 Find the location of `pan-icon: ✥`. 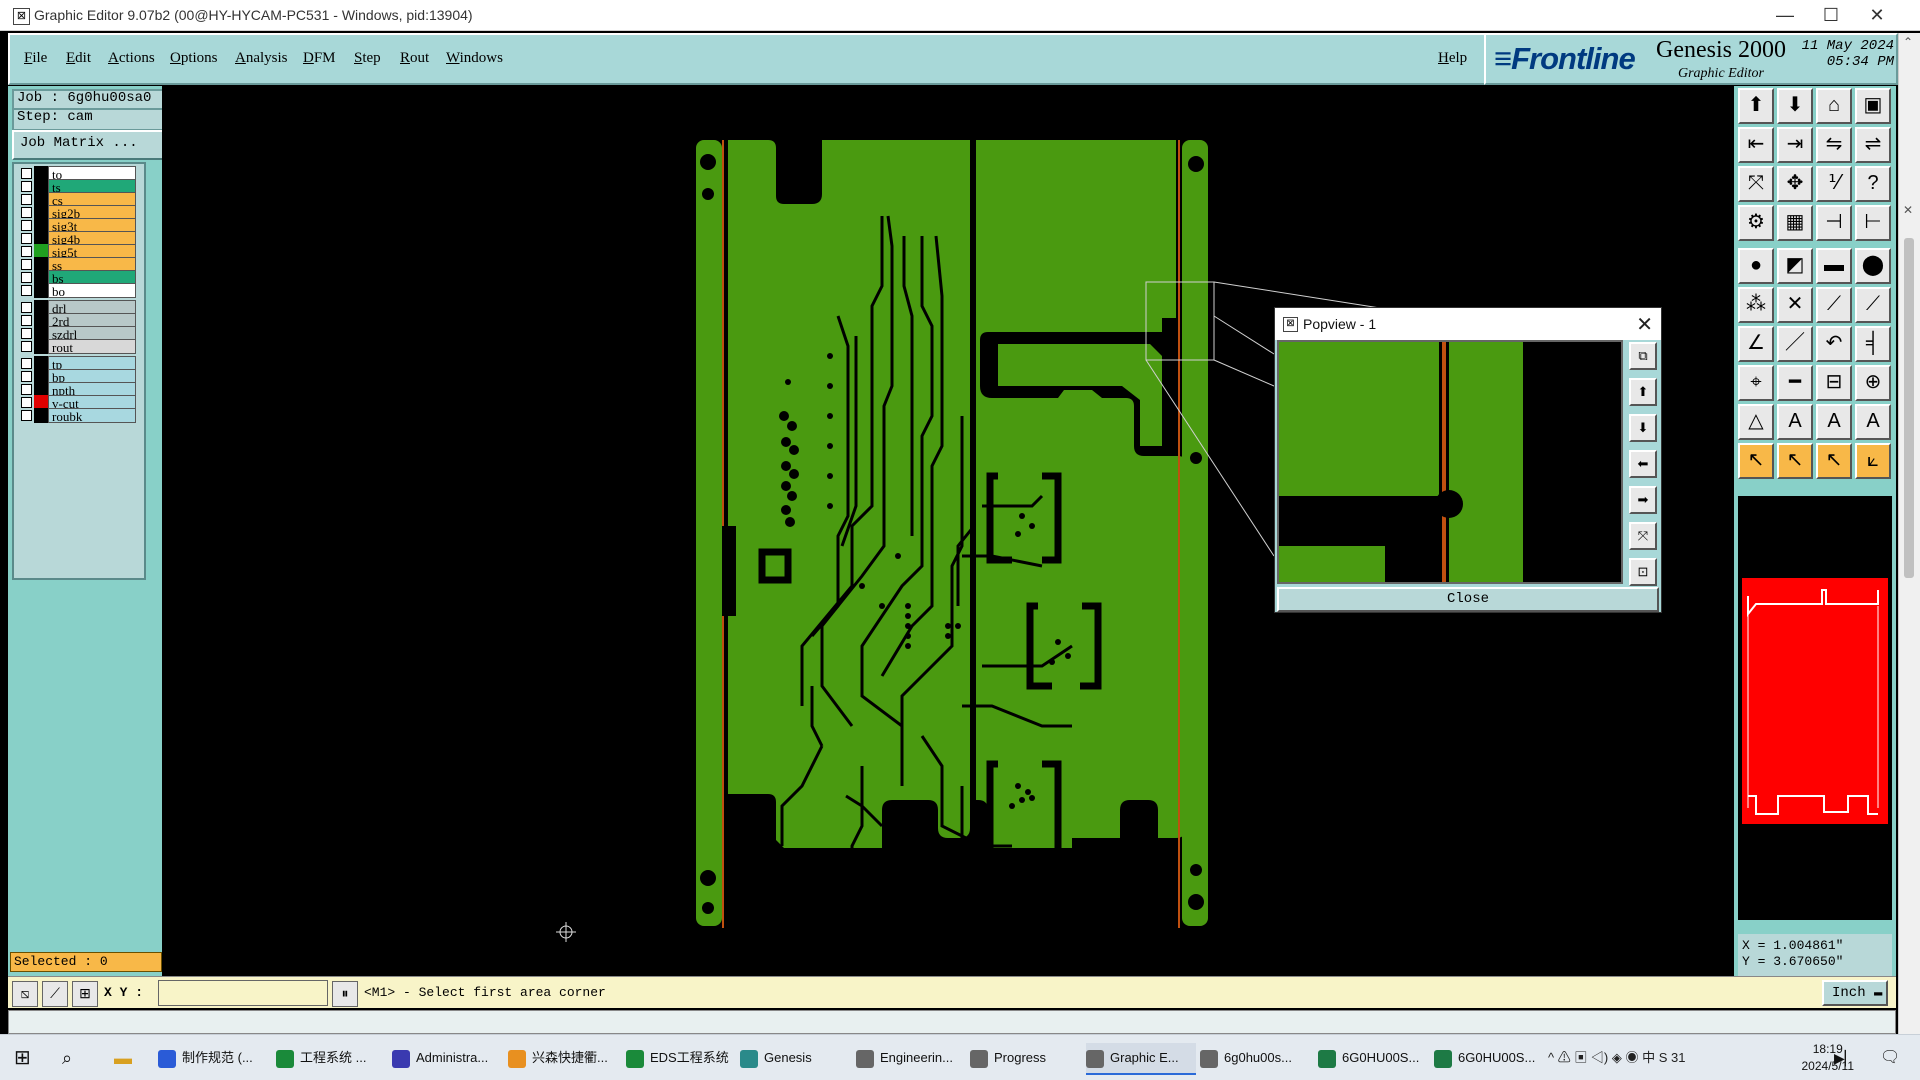

pan-icon: ✥ is located at coordinates (1795, 184).